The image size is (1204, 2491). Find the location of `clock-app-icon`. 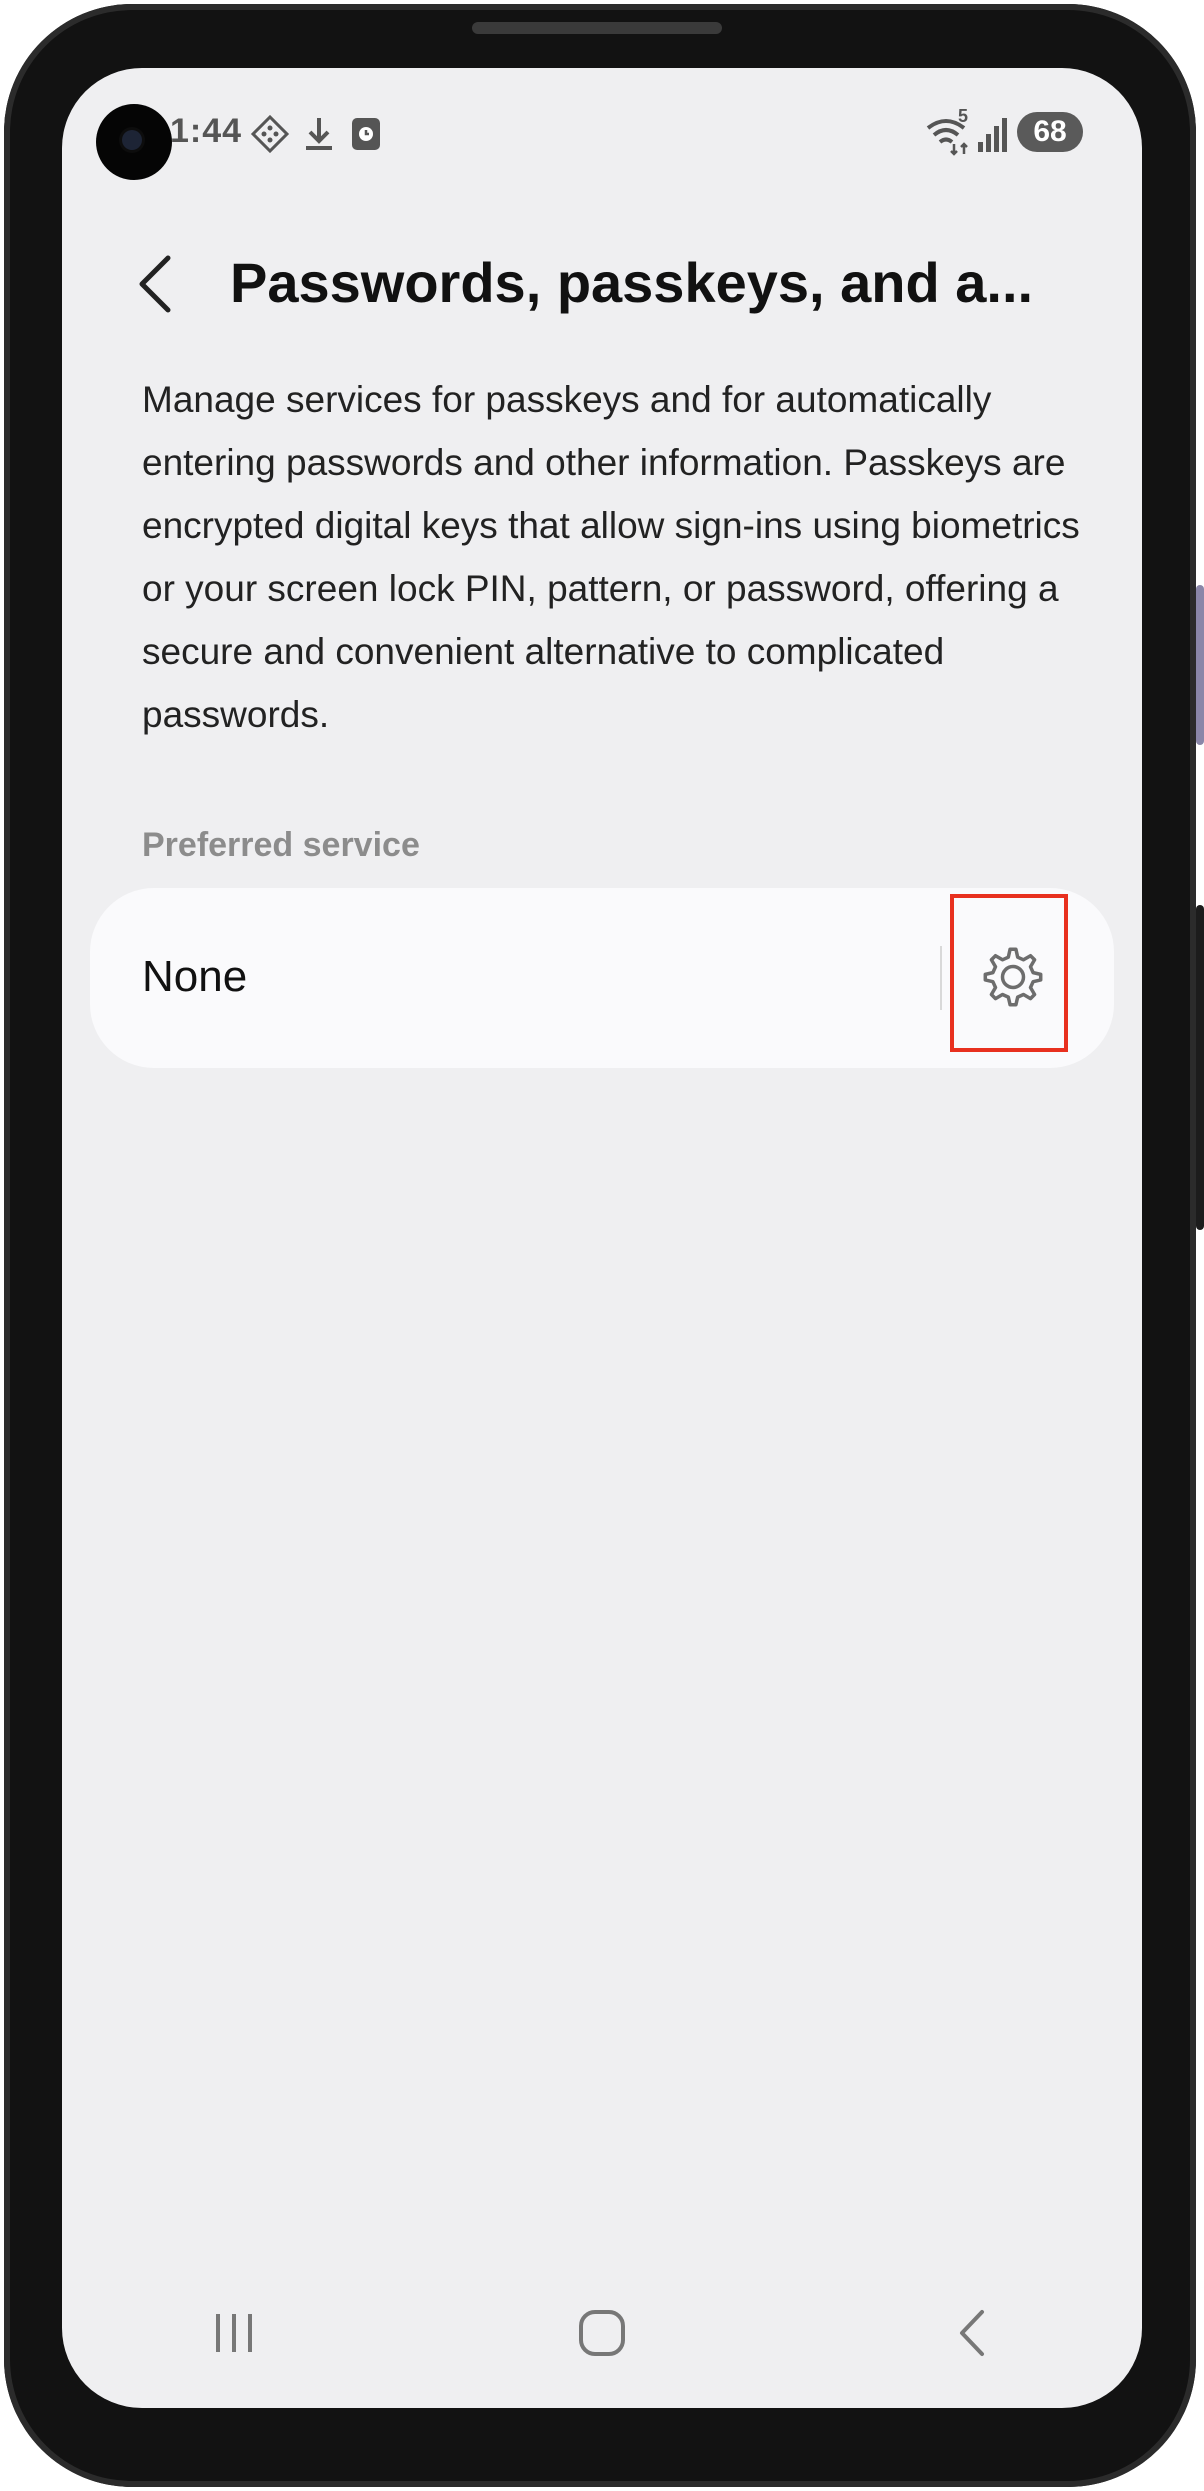

clock-app-icon is located at coordinates (366, 134).